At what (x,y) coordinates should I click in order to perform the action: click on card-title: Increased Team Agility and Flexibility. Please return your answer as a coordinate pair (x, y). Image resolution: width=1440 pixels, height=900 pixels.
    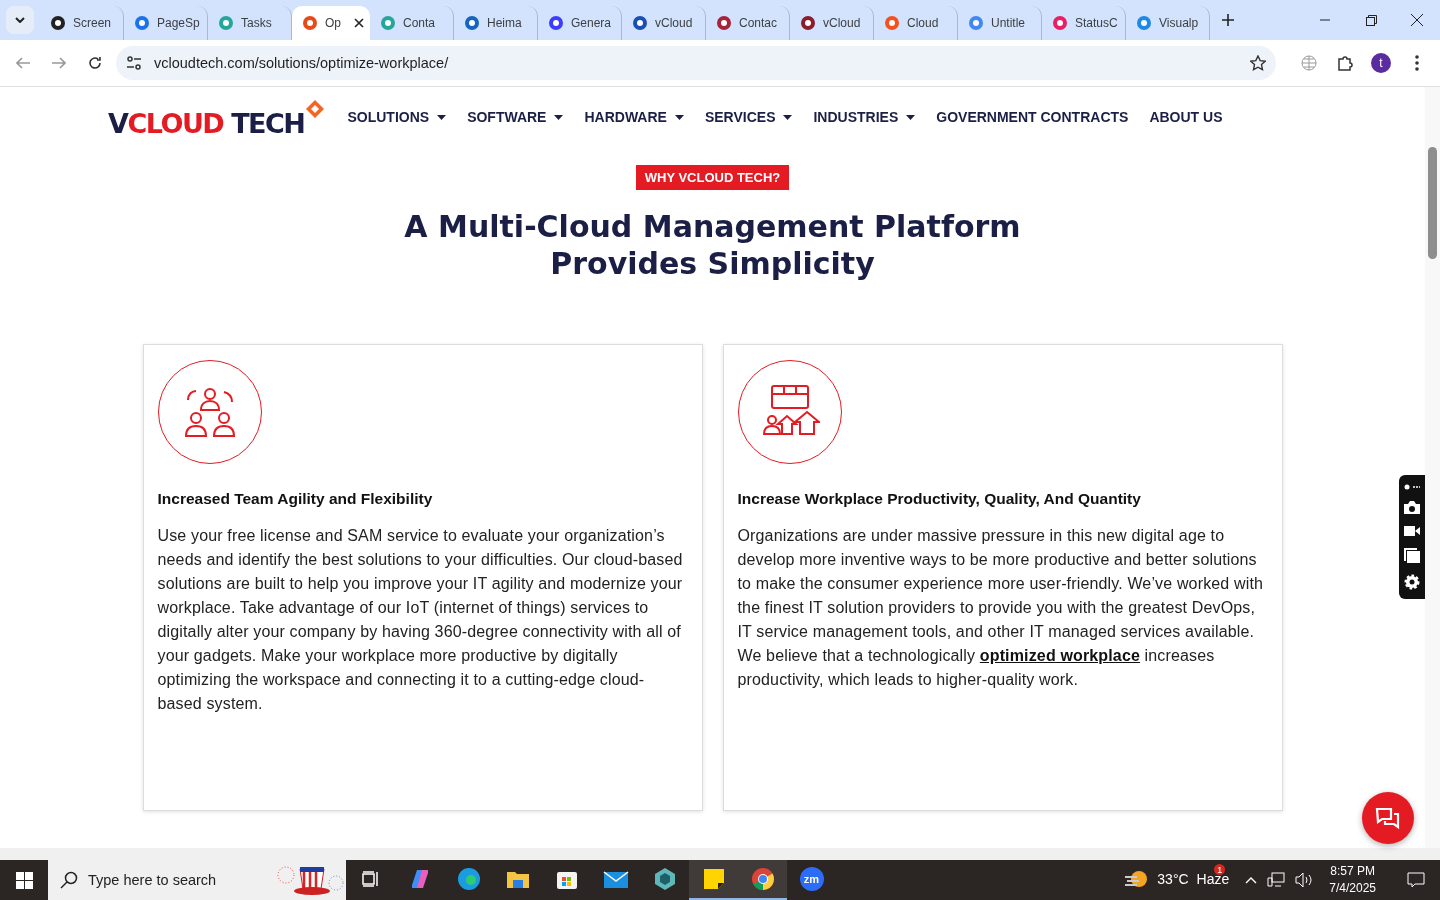
    Looking at the image, I should click on (295, 499).